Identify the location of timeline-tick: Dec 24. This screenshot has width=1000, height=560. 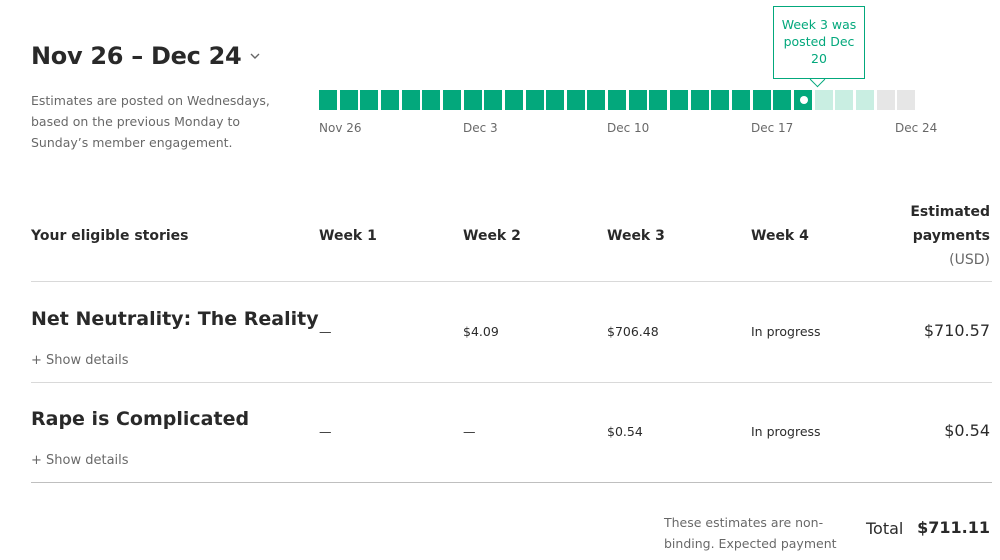
(916, 128).